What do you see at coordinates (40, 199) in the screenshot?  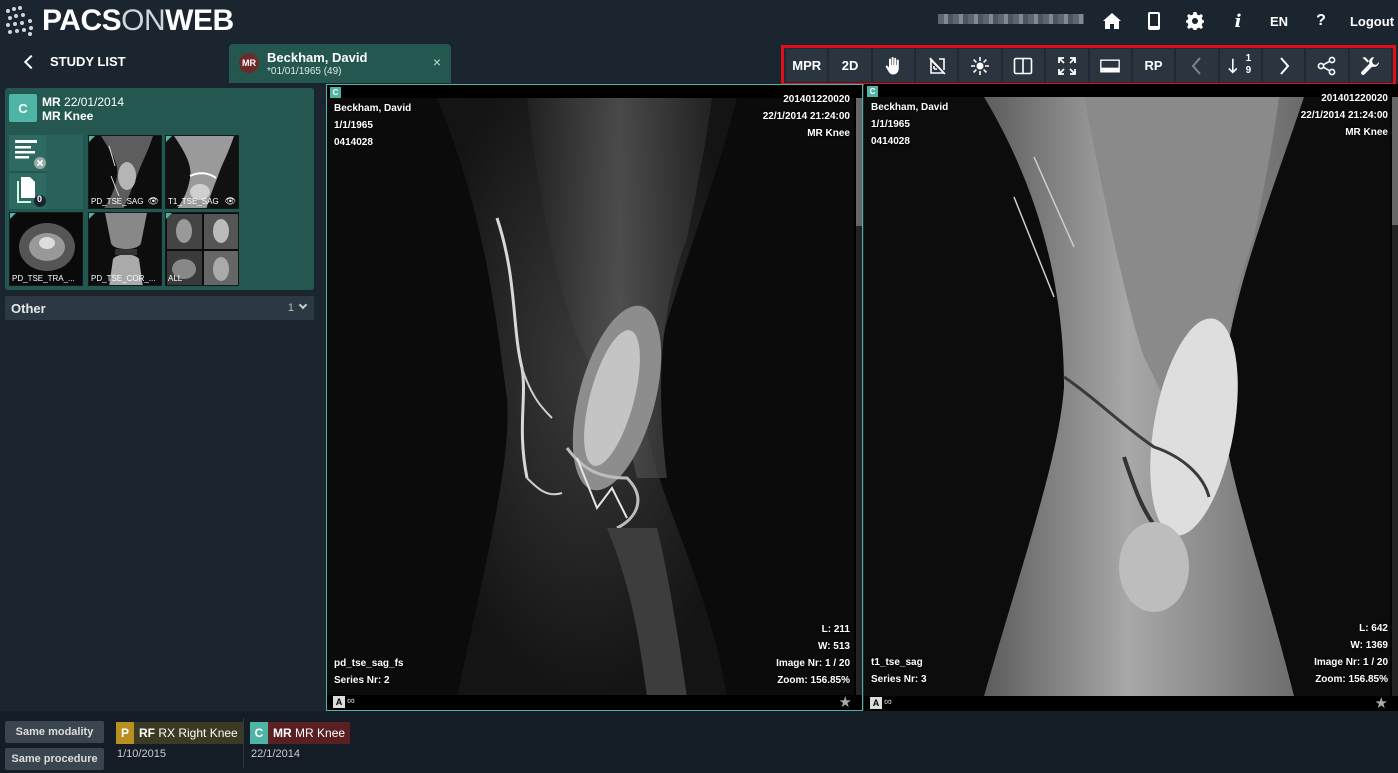 I see `documents-count: 0` at bounding box center [40, 199].